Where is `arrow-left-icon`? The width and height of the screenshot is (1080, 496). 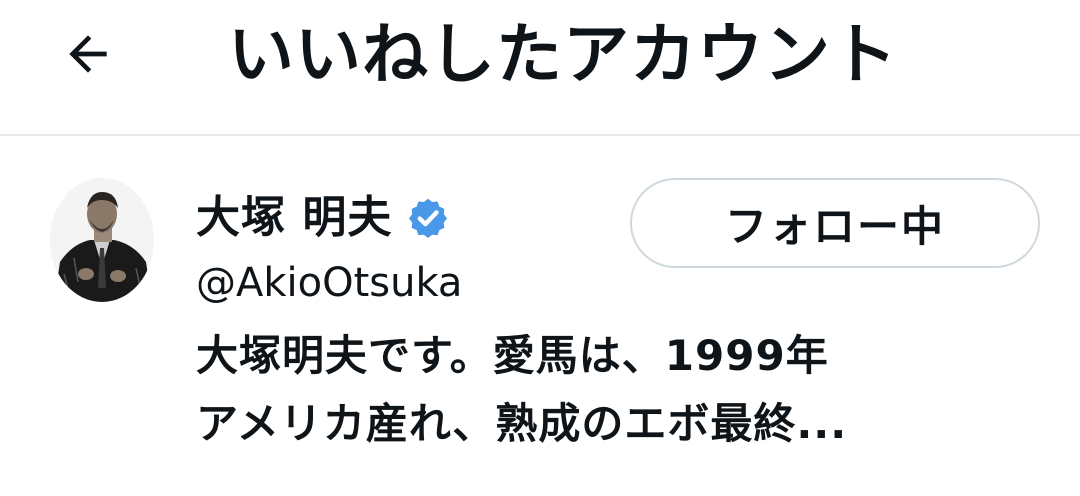 arrow-left-icon is located at coordinates (88, 54).